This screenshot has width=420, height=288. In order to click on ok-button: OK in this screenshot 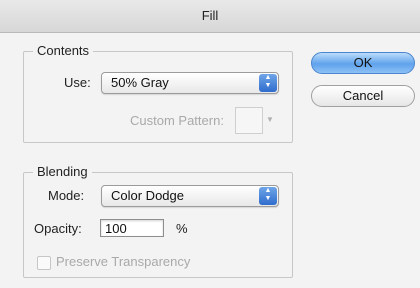, I will do `click(363, 63)`.